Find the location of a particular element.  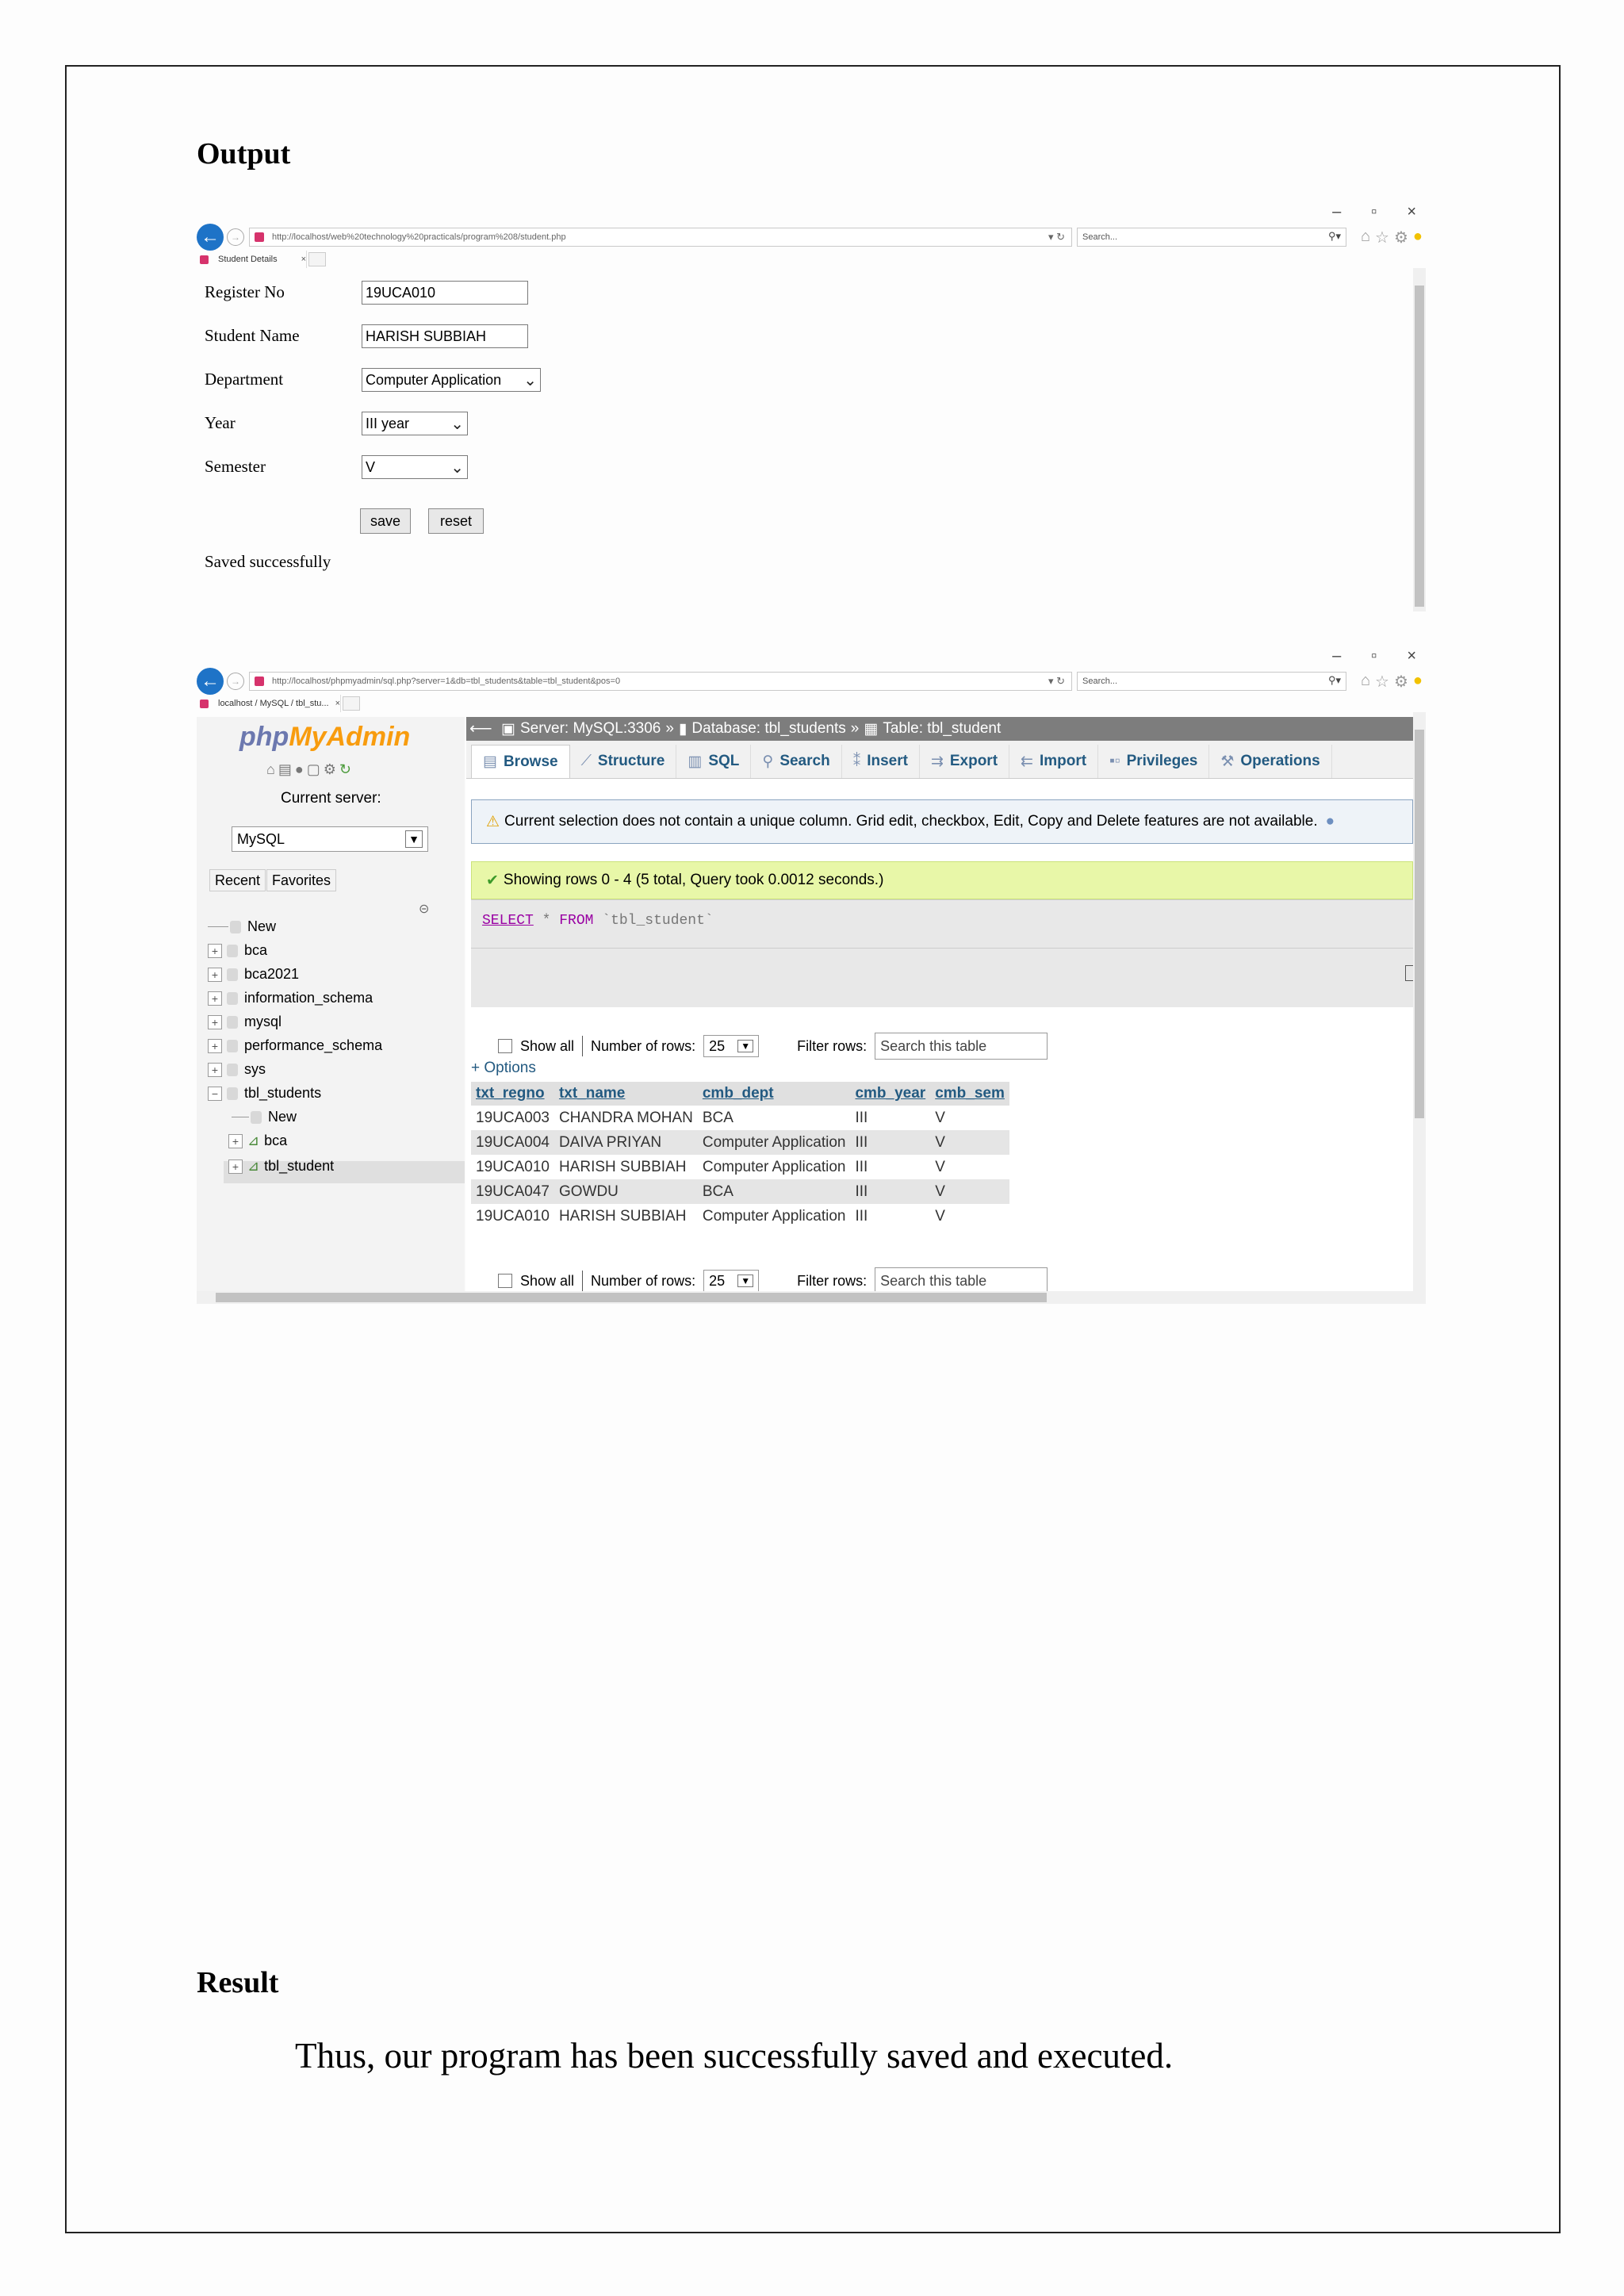

collapse-panel-icon: ⟵ is located at coordinates (480, 728).